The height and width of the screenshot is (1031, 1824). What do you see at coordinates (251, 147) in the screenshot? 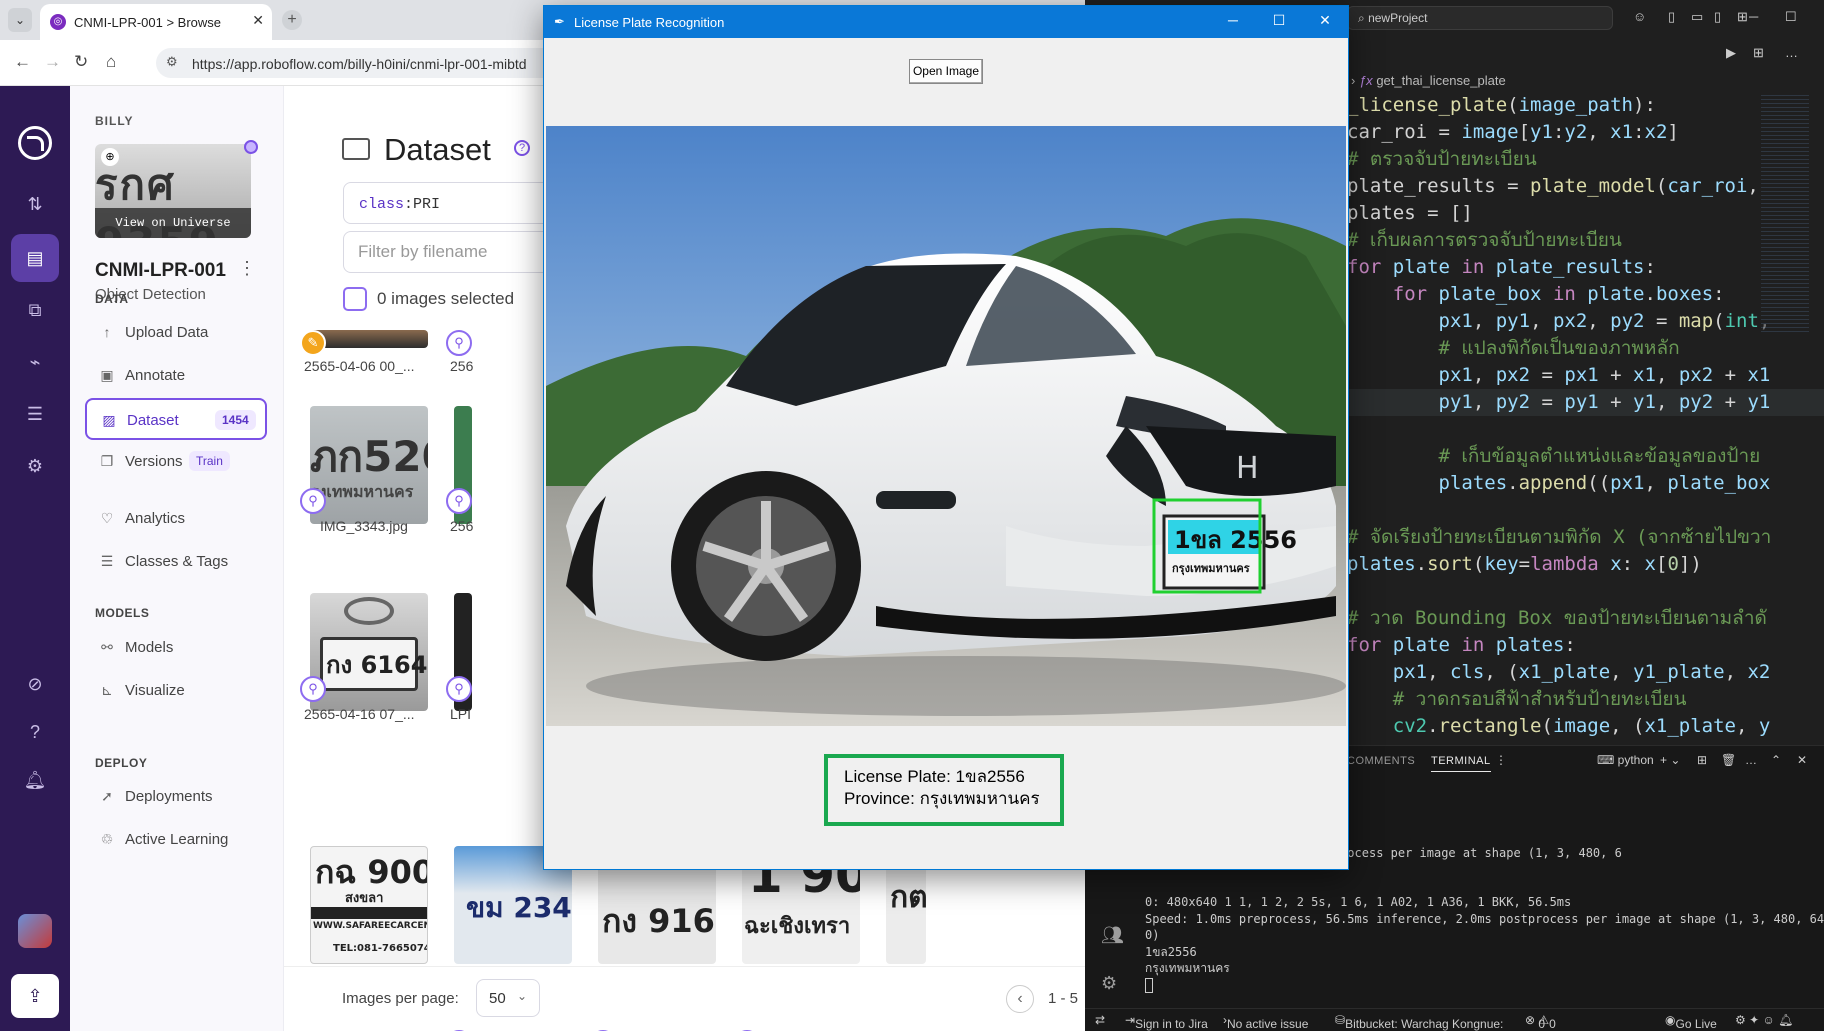
I see `status-dot` at bounding box center [251, 147].